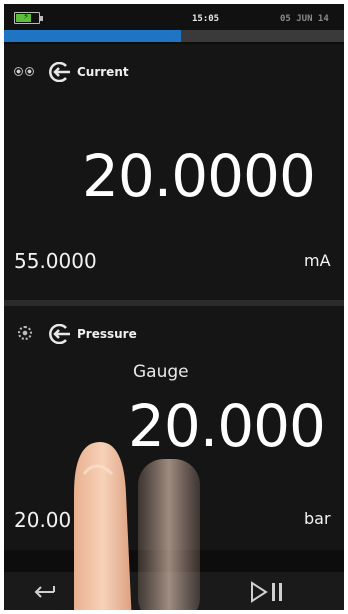 The width and height of the screenshot is (348, 614). I want to click on pressure-label: Pressure, so click(107, 334).